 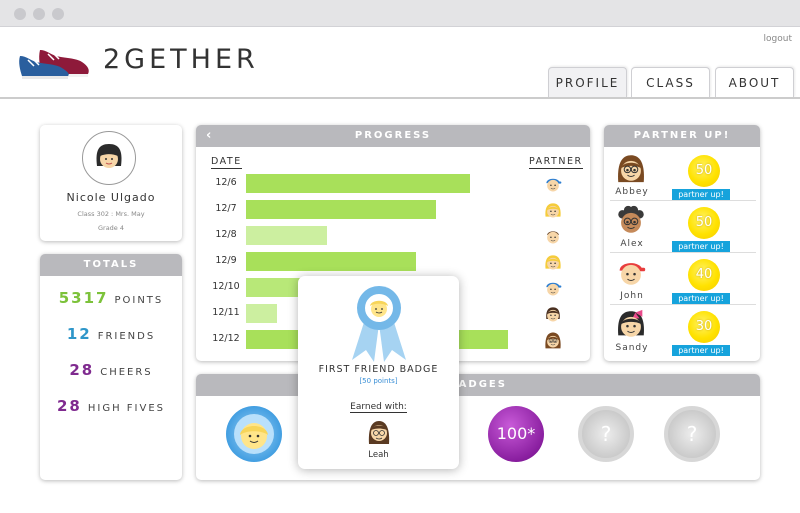 What do you see at coordinates (478, 427) in the screenshot?
I see `badges-card: BADGES 100*??` at bounding box center [478, 427].